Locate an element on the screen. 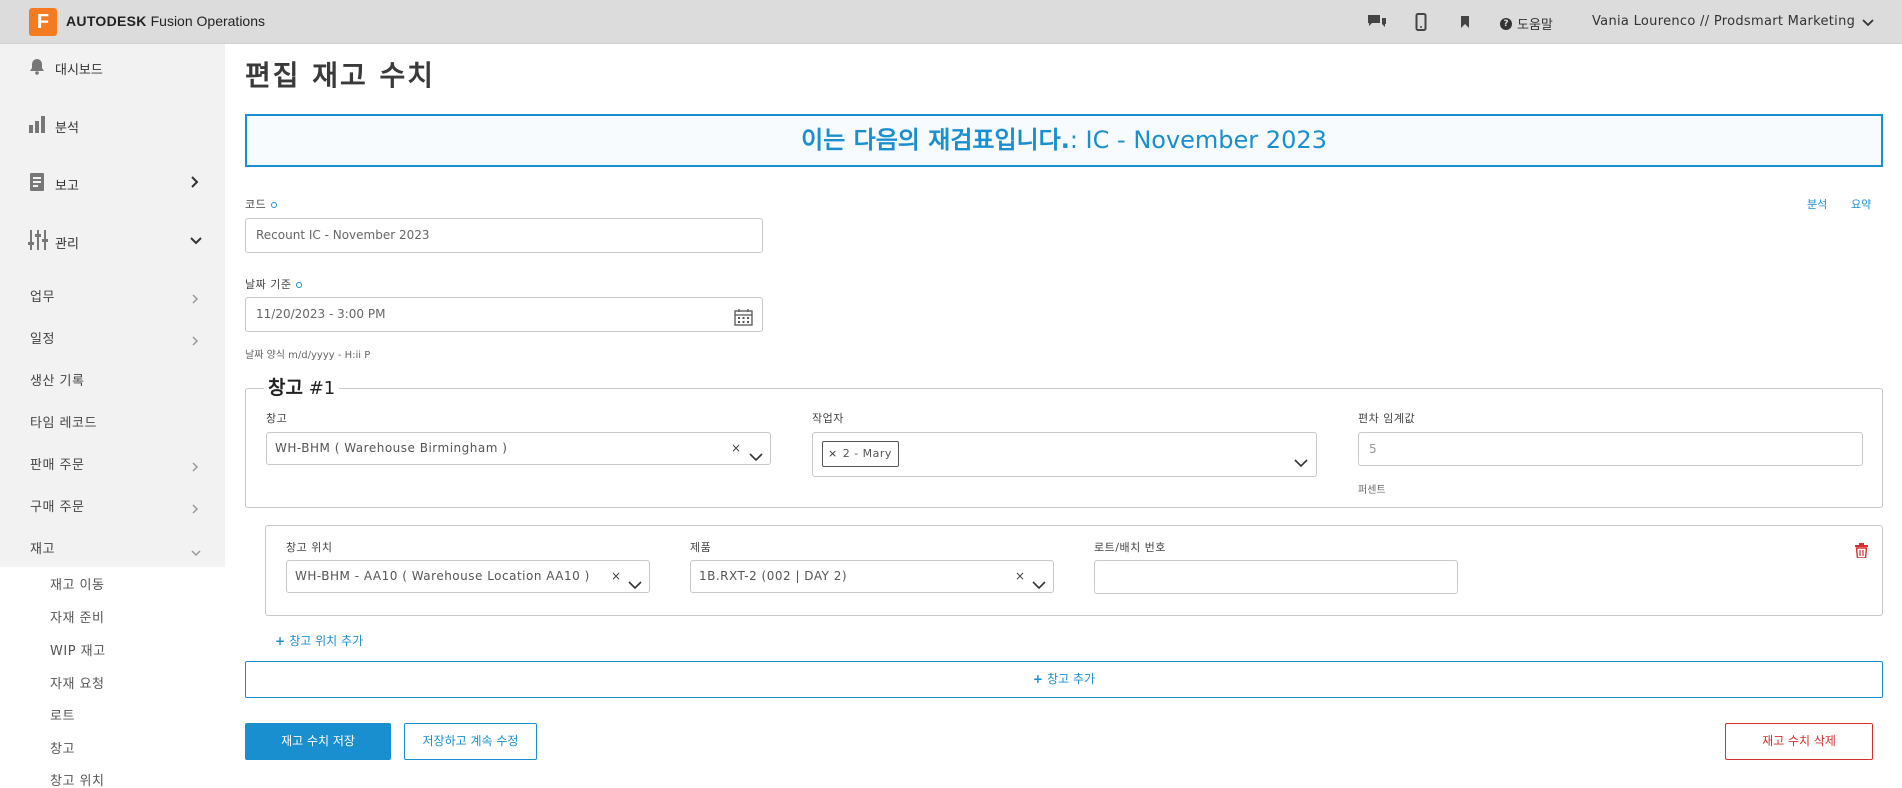  sidebar-label: 보고 is located at coordinates (67, 186).